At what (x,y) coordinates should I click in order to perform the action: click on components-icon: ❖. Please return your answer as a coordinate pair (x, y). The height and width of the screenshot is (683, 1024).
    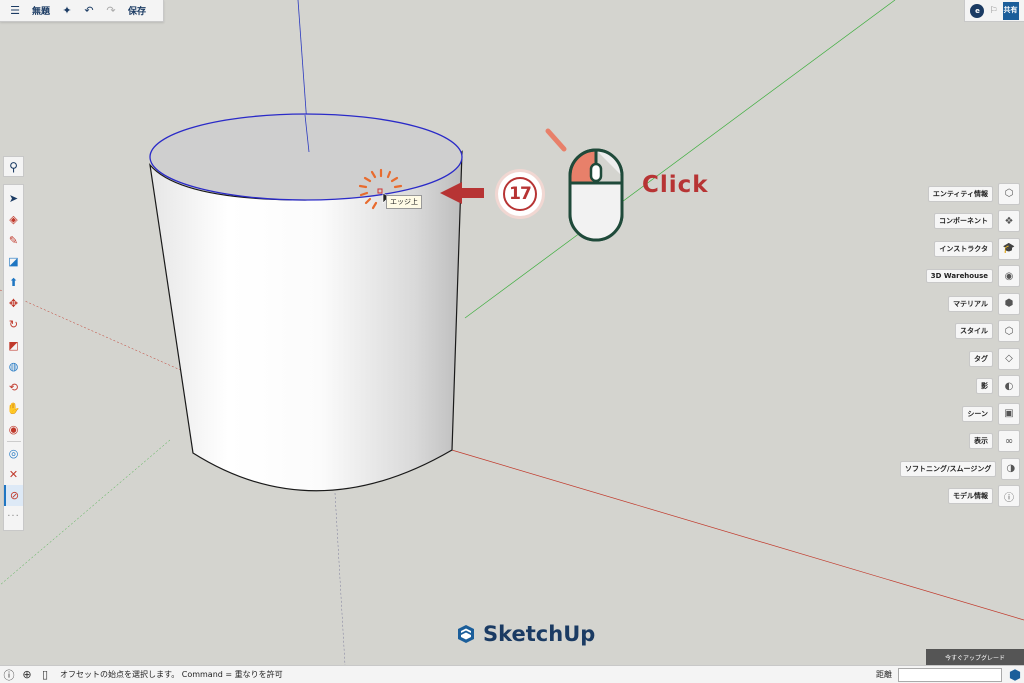
    Looking at the image, I should click on (1009, 221).